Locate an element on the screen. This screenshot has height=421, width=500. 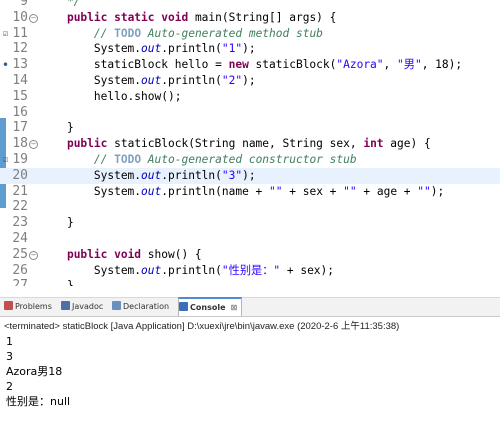
code-text: // TODO Auto-generated constructor stub is located at coordinates (198, 160).